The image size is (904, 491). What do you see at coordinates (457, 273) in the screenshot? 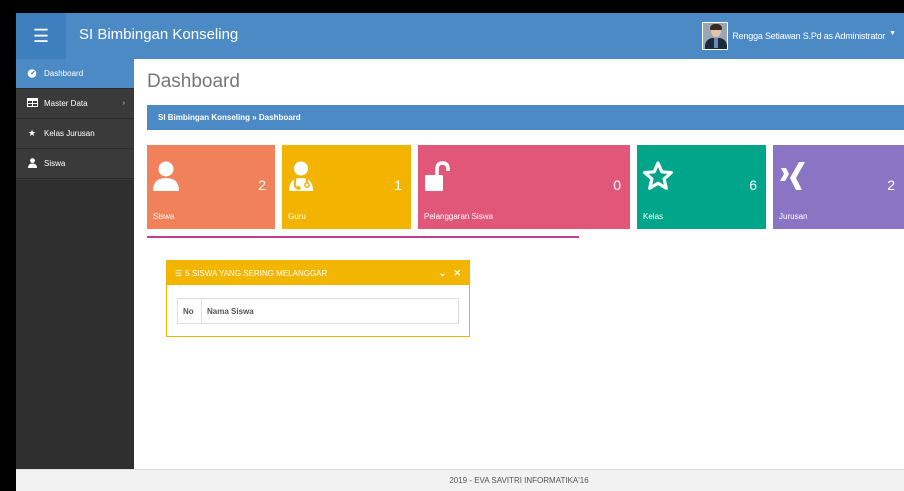
I see `close-icon: ✕` at bounding box center [457, 273].